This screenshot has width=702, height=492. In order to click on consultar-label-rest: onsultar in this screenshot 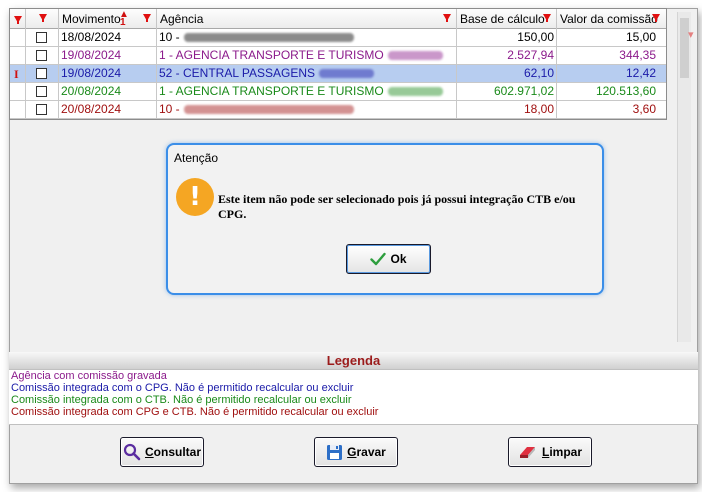, I will do `click(177, 452)`.